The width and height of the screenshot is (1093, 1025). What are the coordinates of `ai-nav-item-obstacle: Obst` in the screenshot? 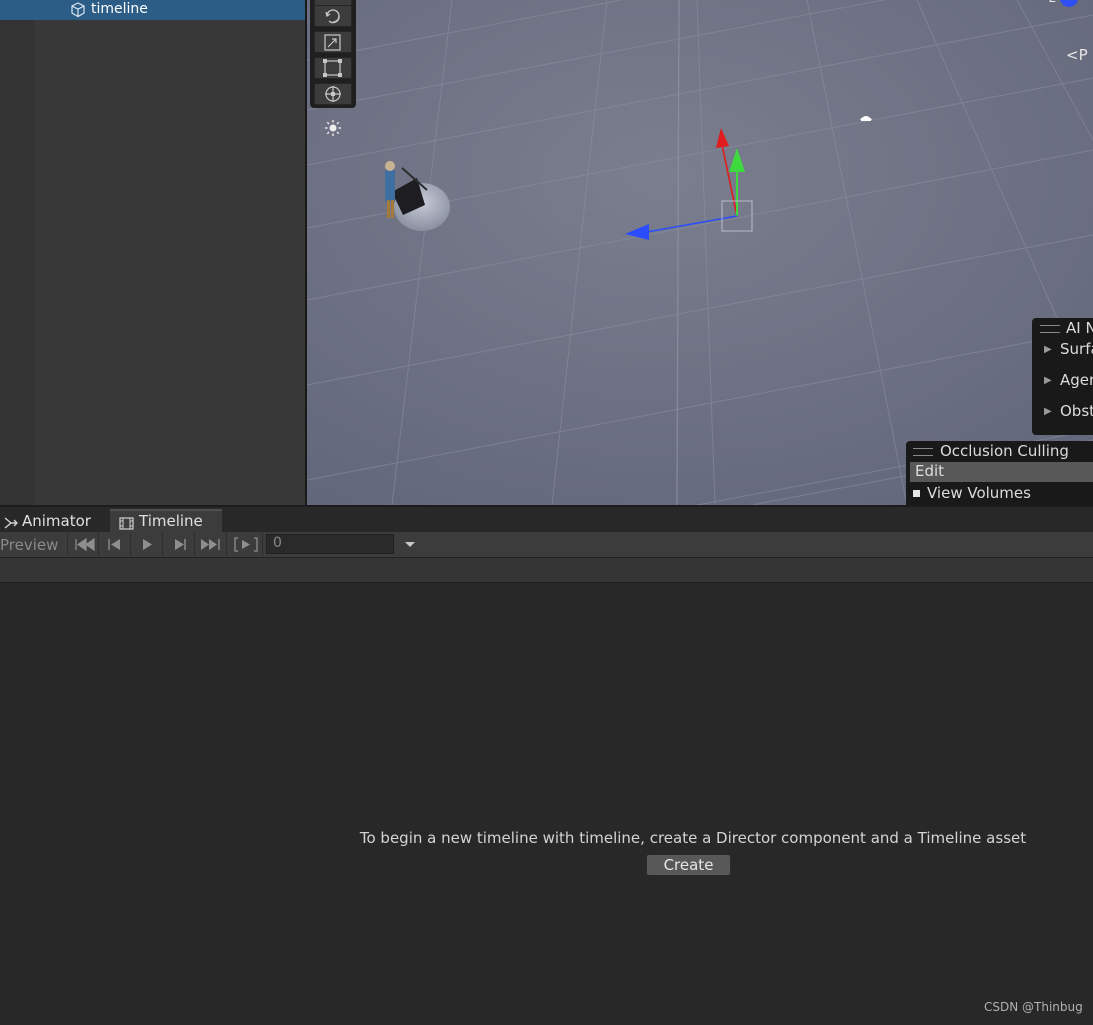 It's located at (1076, 411).